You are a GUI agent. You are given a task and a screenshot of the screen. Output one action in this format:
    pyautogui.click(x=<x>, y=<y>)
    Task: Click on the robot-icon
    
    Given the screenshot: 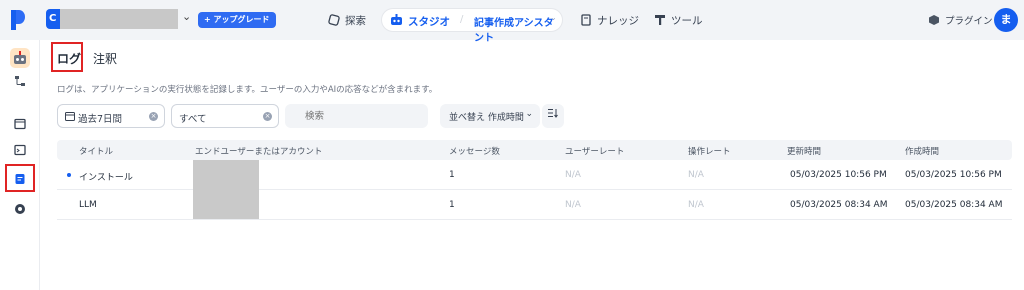 What is the action you would take?
    pyautogui.click(x=396, y=19)
    